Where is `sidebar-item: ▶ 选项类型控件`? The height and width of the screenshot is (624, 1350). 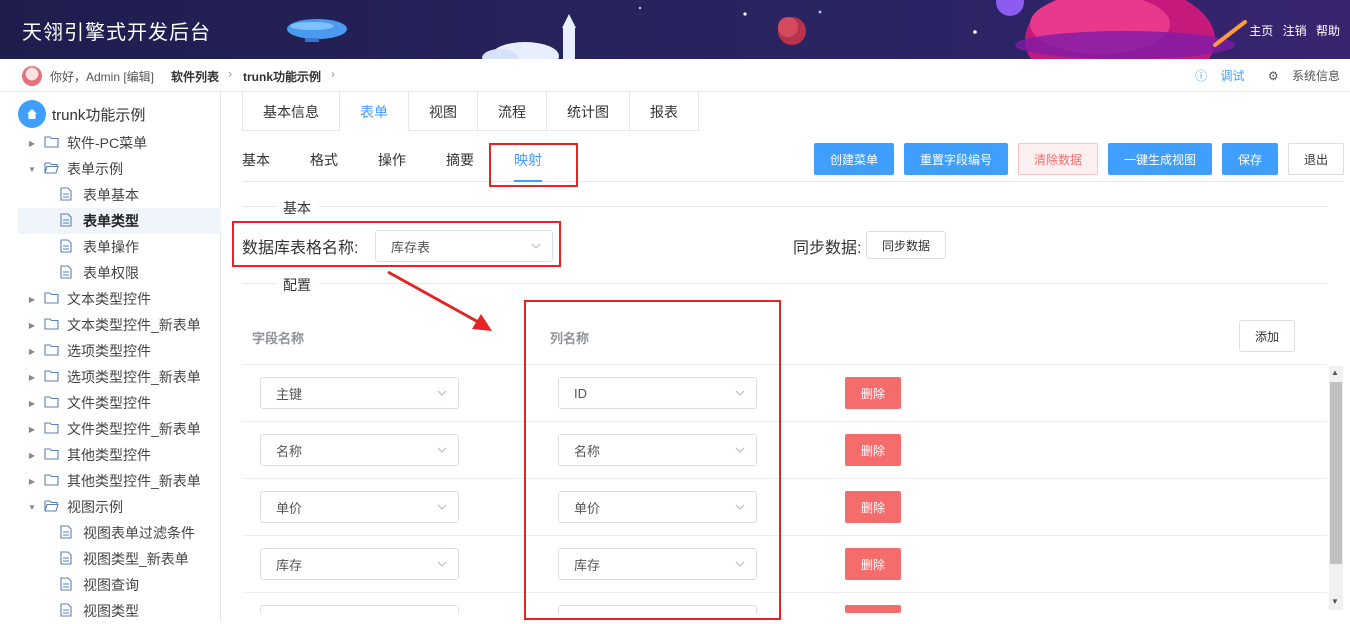
sidebar-item: ▶ 选项类型控件 is located at coordinates (119, 351).